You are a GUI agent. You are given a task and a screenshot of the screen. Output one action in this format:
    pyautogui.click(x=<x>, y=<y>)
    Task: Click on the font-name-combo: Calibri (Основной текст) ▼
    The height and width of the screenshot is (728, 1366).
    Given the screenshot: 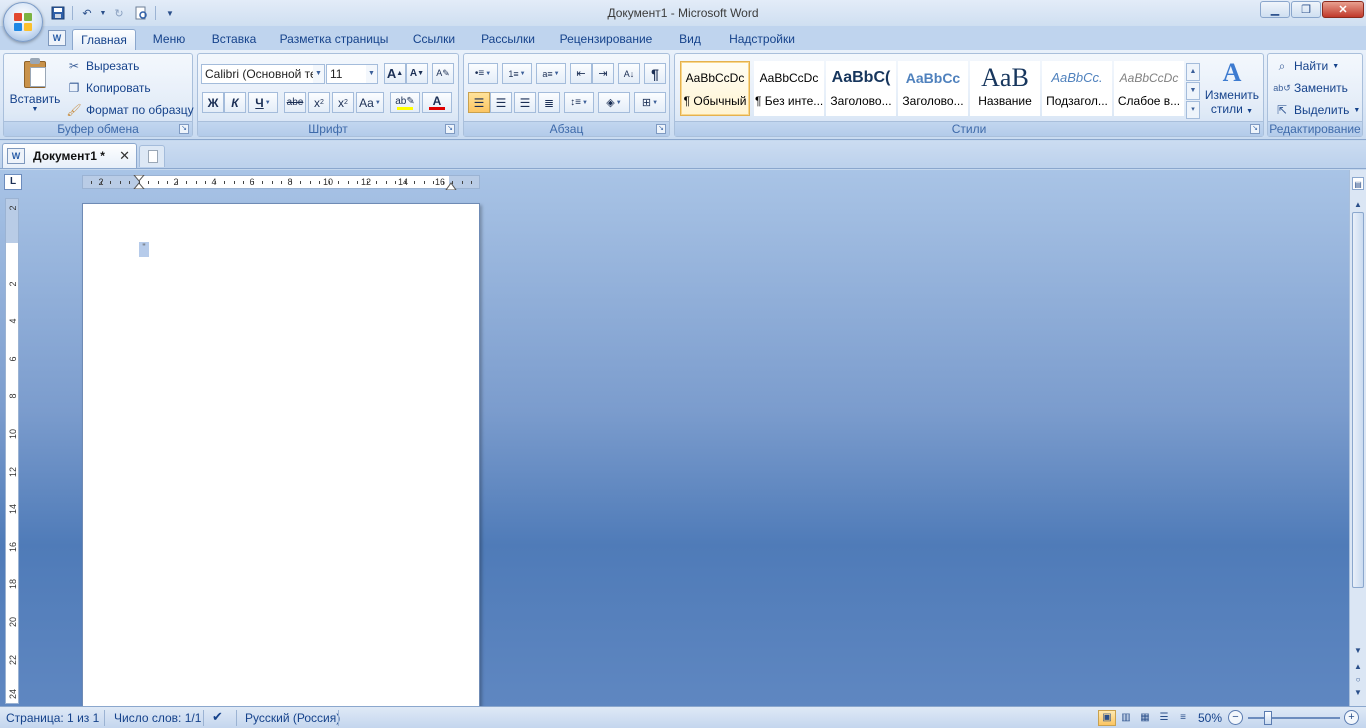 What is the action you would take?
    pyautogui.click(x=263, y=74)
    